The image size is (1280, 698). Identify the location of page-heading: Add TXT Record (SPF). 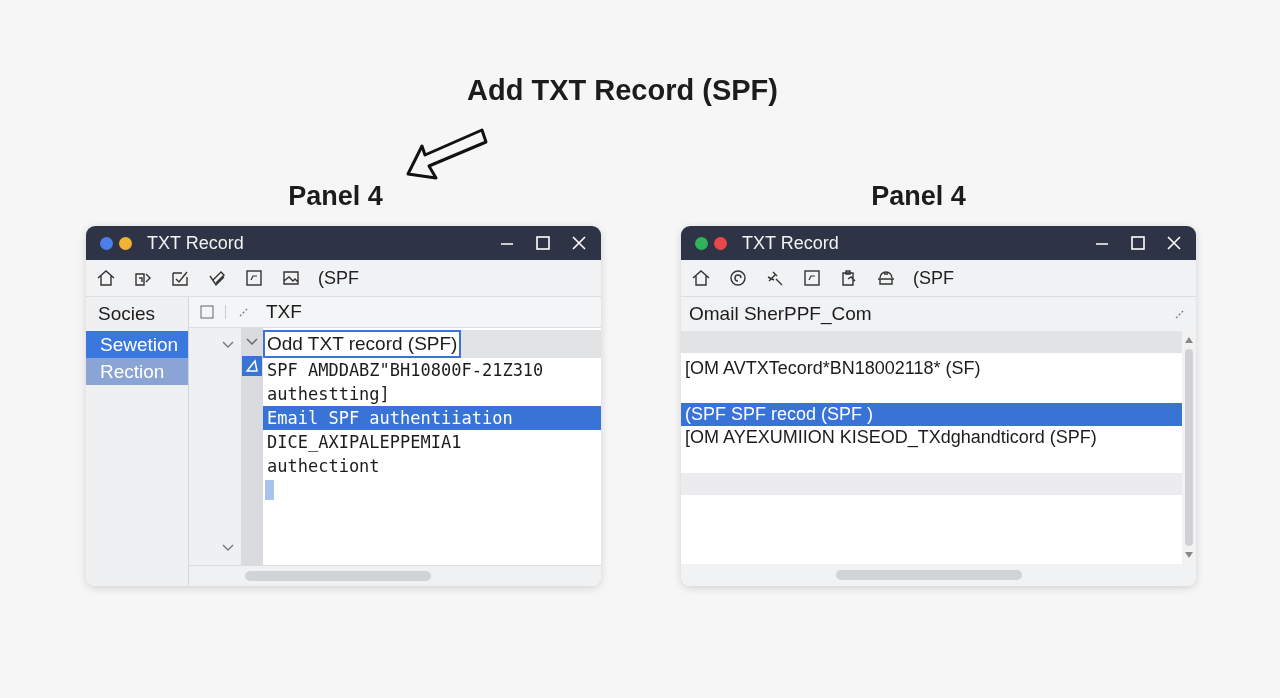
(622, 90).